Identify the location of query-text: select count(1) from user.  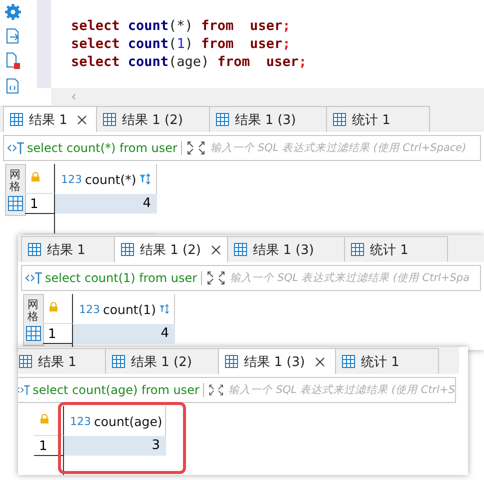
(122, 278).